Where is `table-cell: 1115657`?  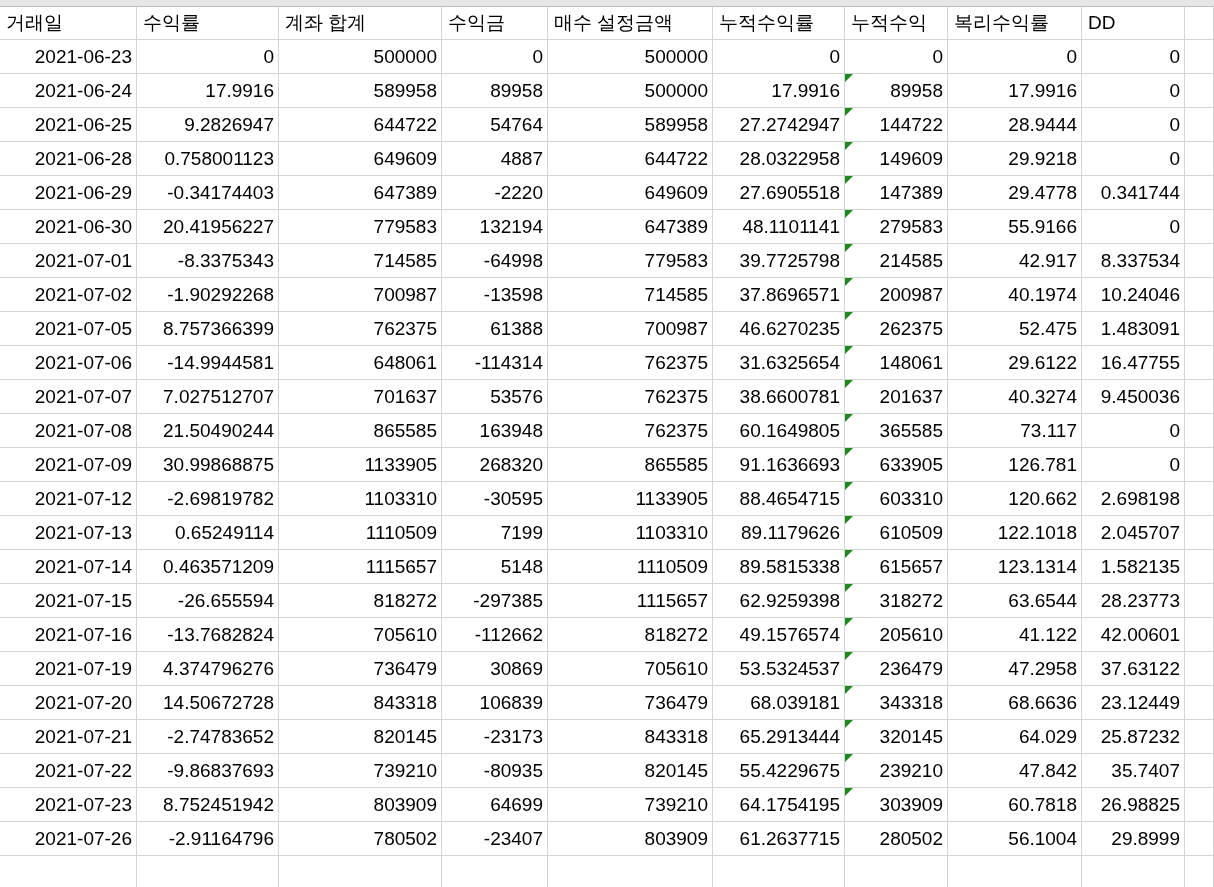
table-cell: 1115657 is located at coordinates (630, 601).